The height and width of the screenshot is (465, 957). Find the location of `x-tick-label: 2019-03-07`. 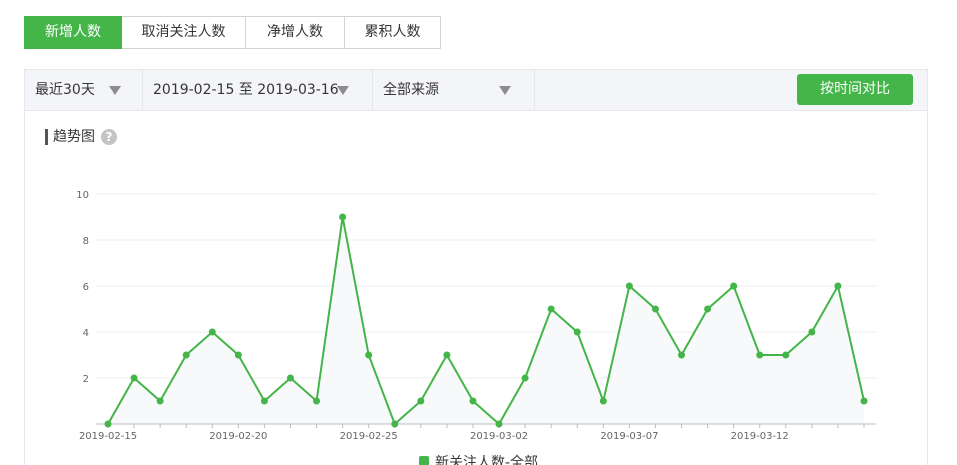

x-tick-label: 2019-03-07 is located at coordinates (629, 436).